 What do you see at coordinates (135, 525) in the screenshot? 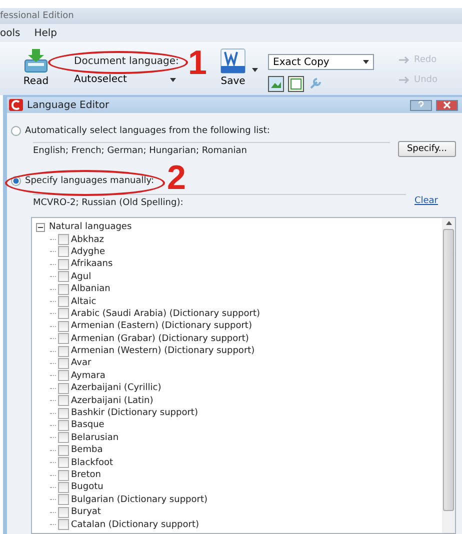
I see `tree-item-label: Catalan (Dictionary support)` at bounding box center [135, 525].